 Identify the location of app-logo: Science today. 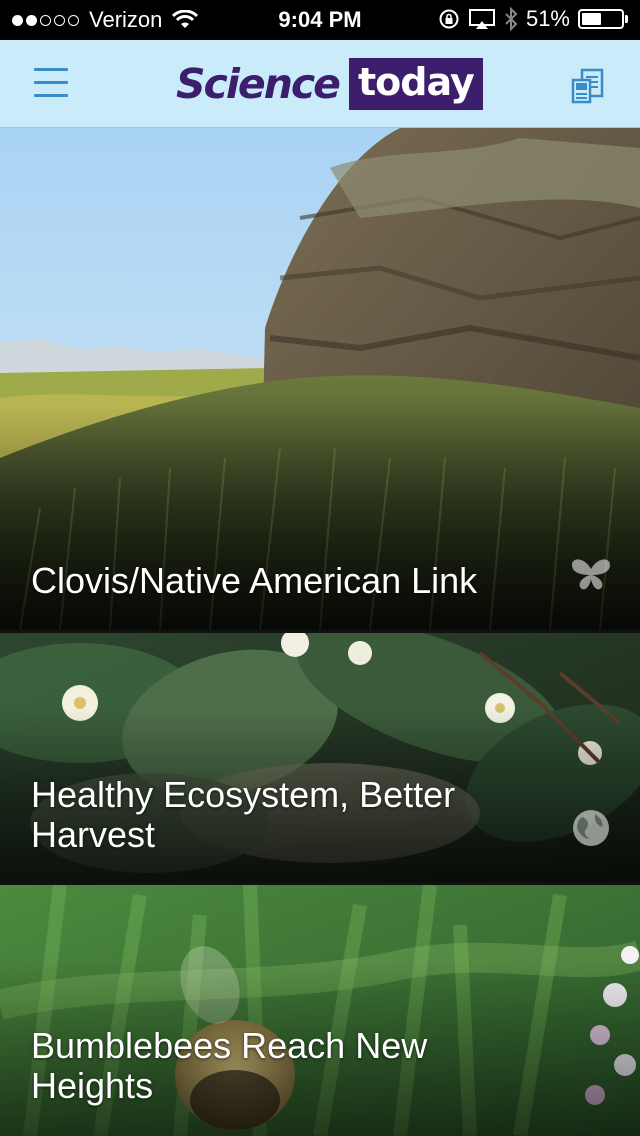
(329, 84).